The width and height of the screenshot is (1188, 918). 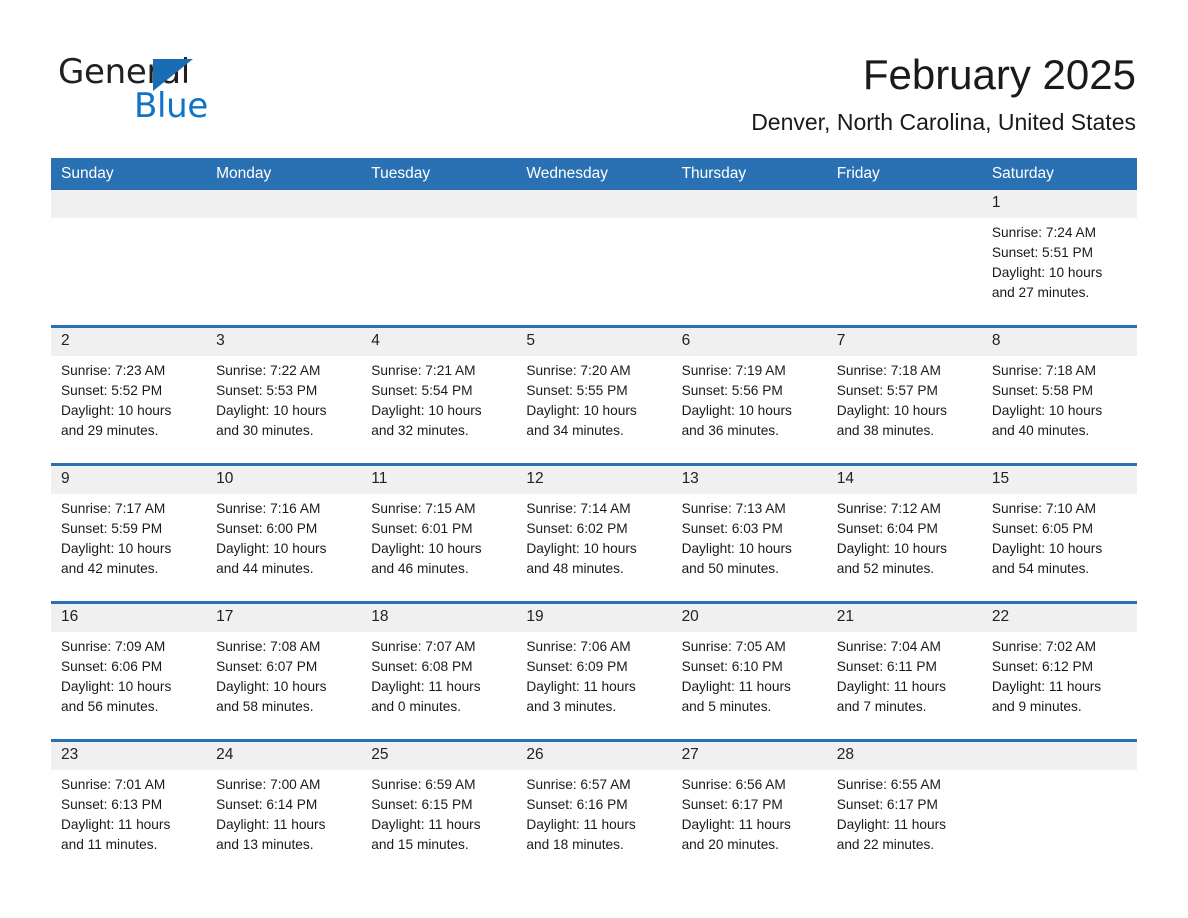 What do you see at coordinates (439, 342) in the screenshot?
I see `day-number: 4` at bounding box center [439, 342].